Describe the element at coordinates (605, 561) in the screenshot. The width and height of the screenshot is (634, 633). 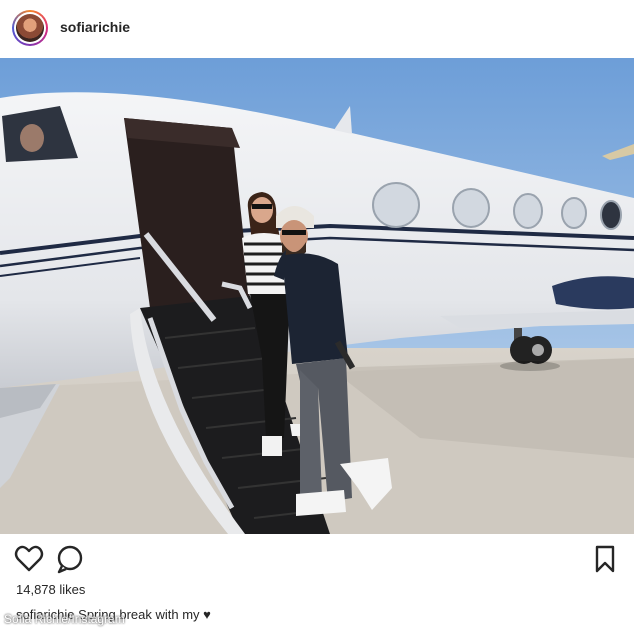
I see `bookmark-icon` at that location.